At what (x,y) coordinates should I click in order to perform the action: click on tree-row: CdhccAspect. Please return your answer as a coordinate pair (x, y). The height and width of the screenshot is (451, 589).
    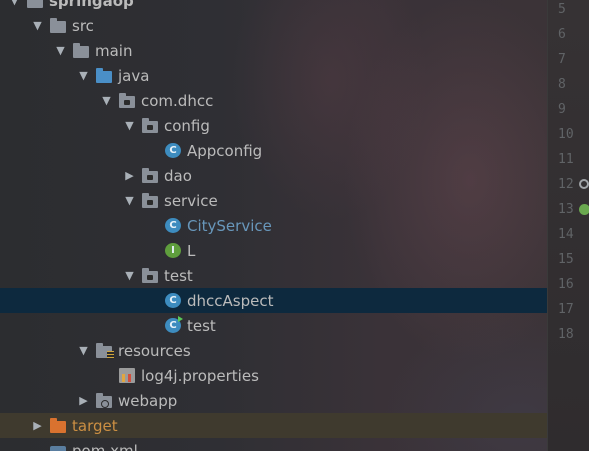
    Looking at the image, I should click on (273, 300).